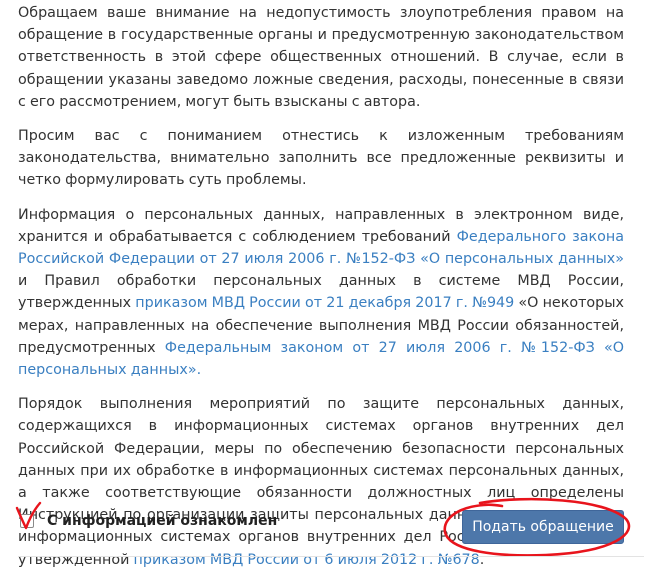 This screenshot has width=650, height=583. Describe the element at coordinates (162, 521) in the screenshot. I see `agreement-checkbox-label: С информацией ознакомлен` at that location.